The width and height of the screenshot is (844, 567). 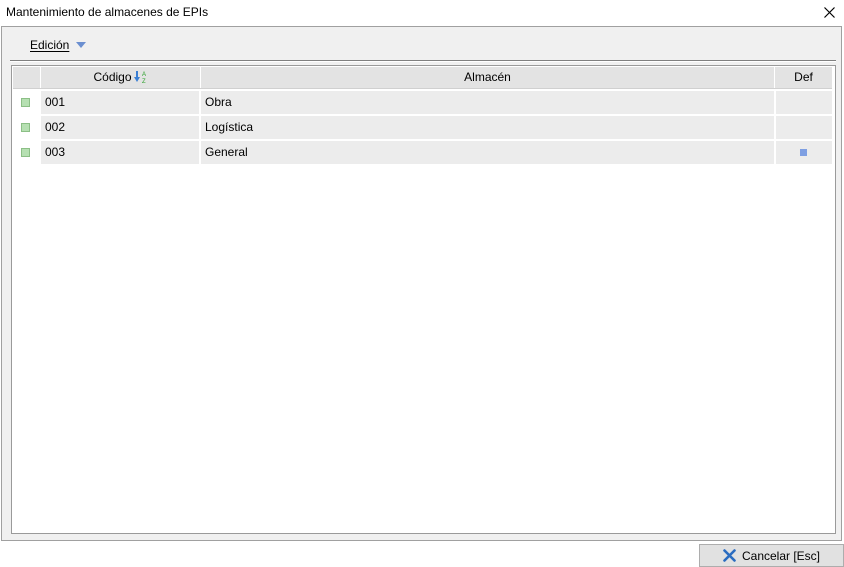 What do you see at coordinates (112, 77) in the screenshot?
I see `column-header-codigo-label: Código` at bounding box center [112, 77].